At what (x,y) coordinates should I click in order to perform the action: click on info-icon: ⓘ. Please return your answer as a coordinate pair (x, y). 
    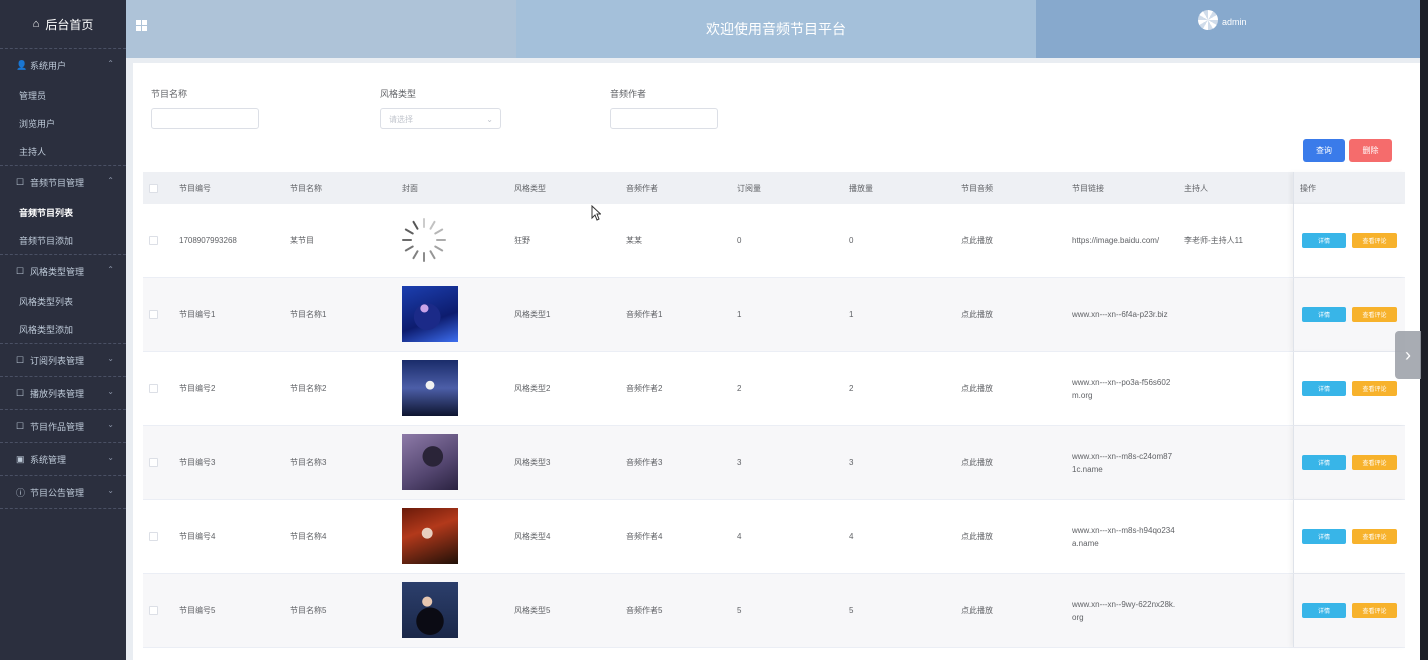
    Looking at the image, I should click on (21, 492).